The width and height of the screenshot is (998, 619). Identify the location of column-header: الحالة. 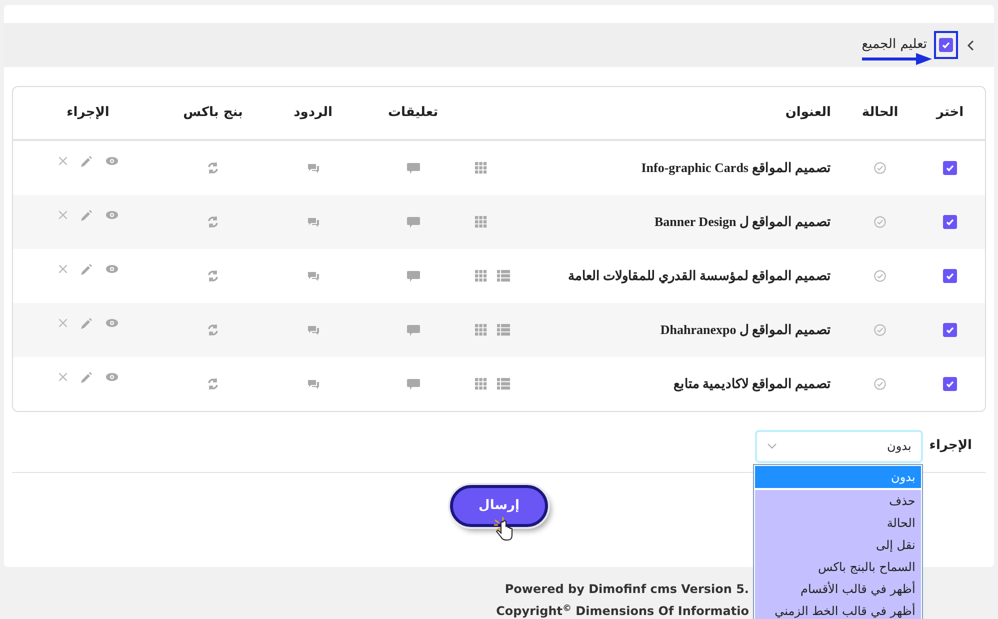
(880, 113).